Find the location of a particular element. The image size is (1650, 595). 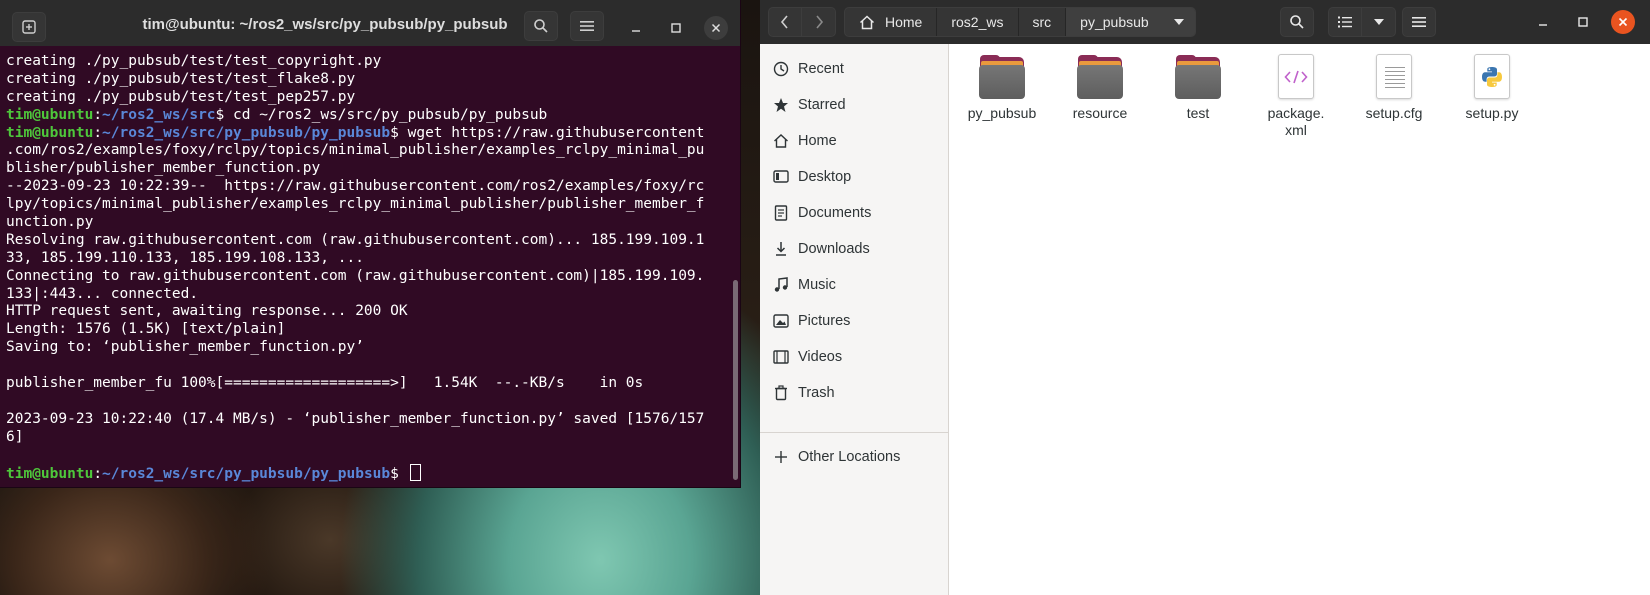

file-name: setup.py is located at coordinates (1492, 113).